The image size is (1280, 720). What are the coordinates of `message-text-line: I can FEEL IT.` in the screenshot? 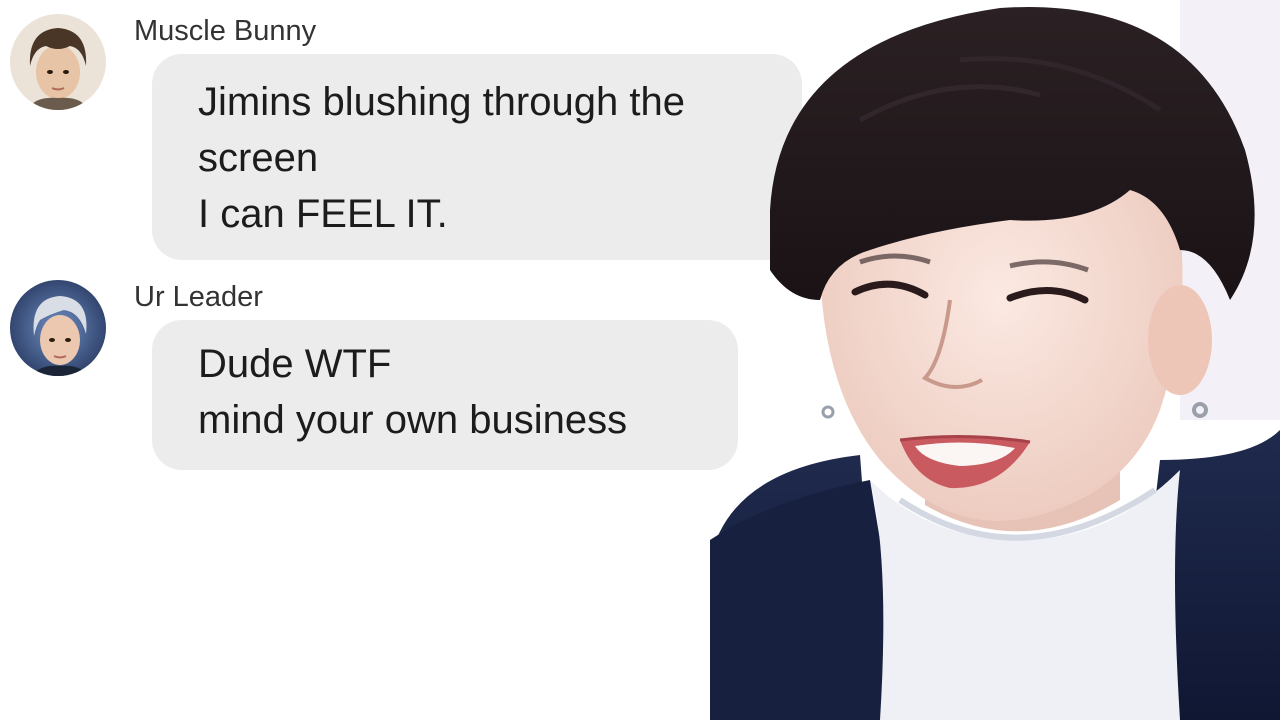 It's located at (323, 214).